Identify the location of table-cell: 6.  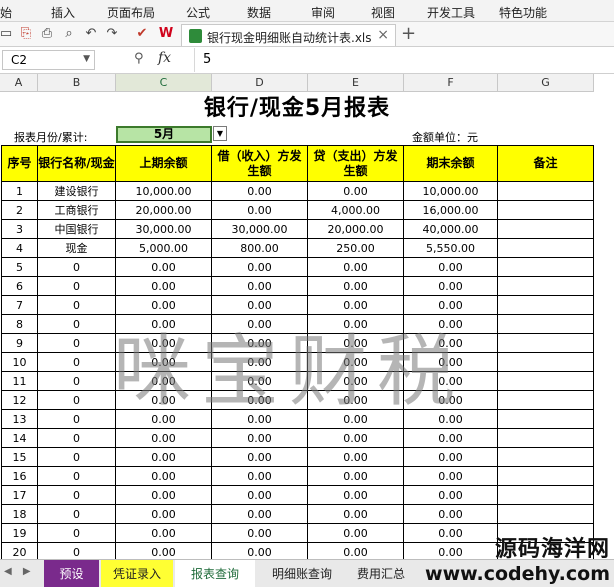
(19, 286).